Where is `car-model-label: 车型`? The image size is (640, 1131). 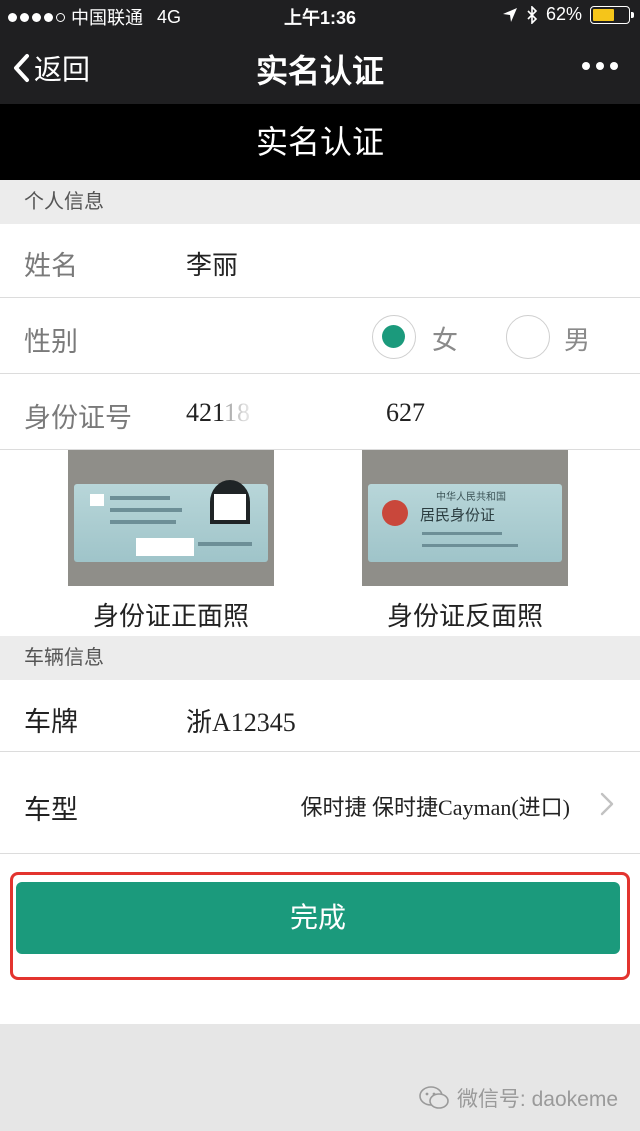
car-model-label: 车型 is located at coordinates (51, 810).